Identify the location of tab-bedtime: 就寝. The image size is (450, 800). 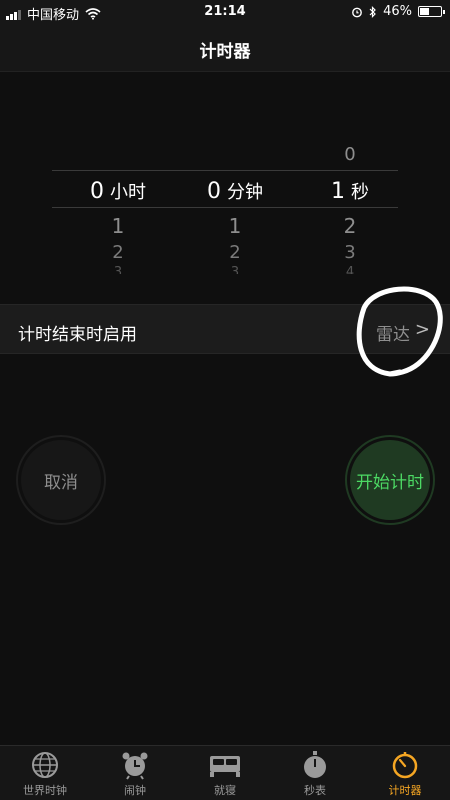
(225, 775).